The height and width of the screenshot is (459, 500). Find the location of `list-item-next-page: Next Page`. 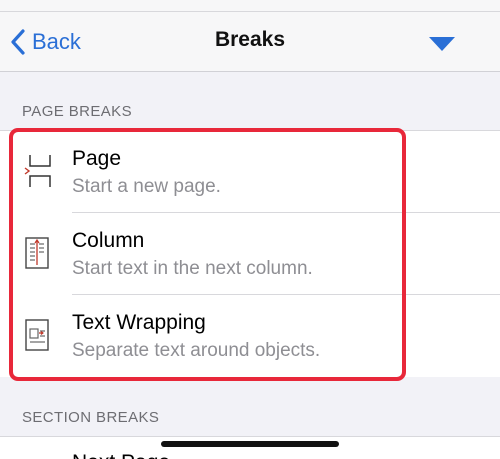

list-item-next-page: Next Page is located at coordinates (121, 455).